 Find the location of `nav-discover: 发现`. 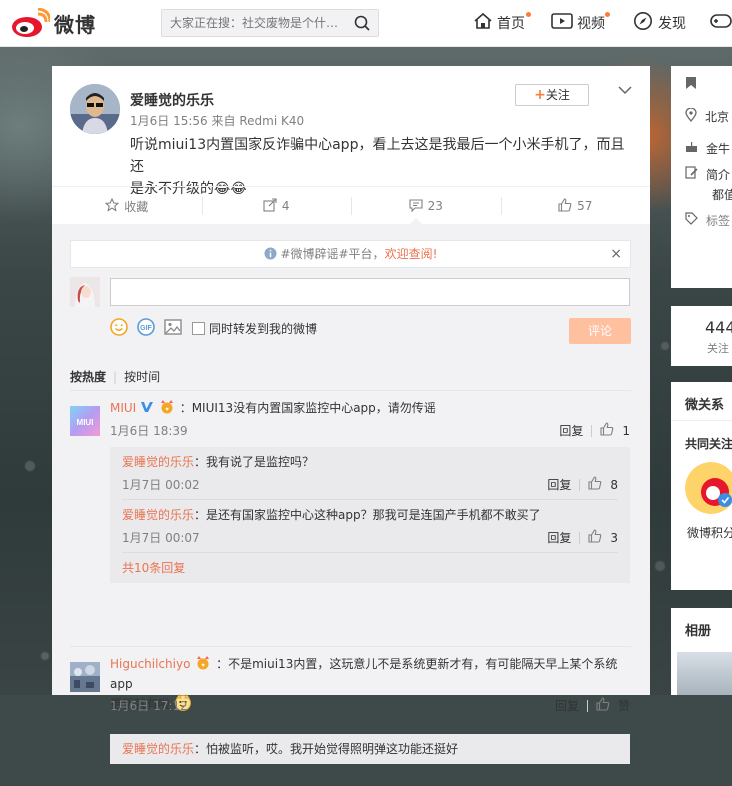

nav-discover: 发现 is located at coordinates (659, 23).